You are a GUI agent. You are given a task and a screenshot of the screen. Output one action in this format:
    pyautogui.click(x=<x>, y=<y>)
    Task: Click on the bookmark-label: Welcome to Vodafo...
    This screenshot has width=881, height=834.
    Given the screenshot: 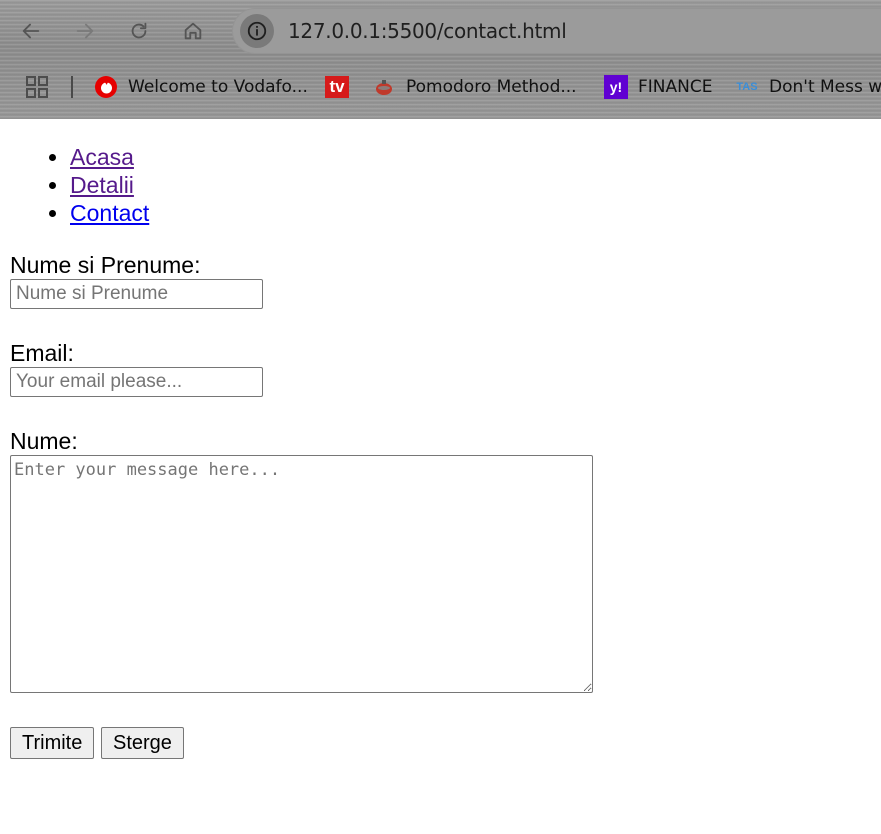 What is the action you would take?
    pyautogui.click(x=218, y=87)
    